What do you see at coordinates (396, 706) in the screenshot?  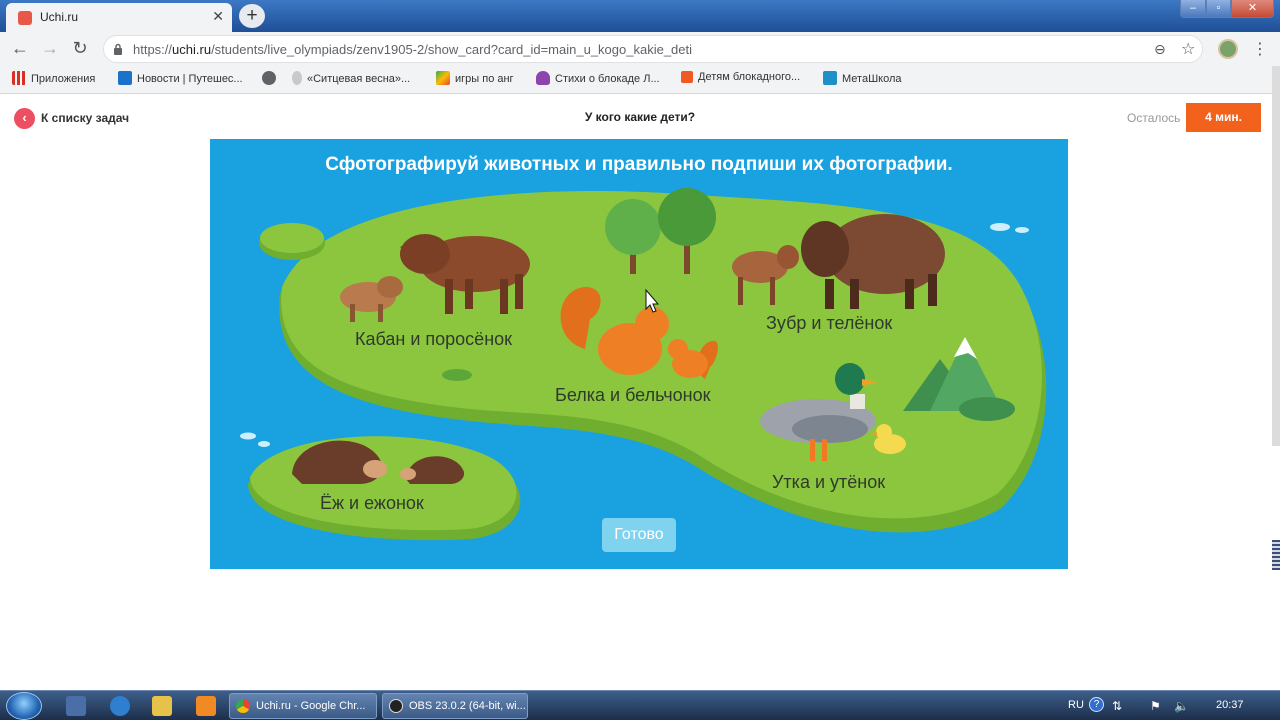 I see `obs-icon` at bounding box center [396, 706].